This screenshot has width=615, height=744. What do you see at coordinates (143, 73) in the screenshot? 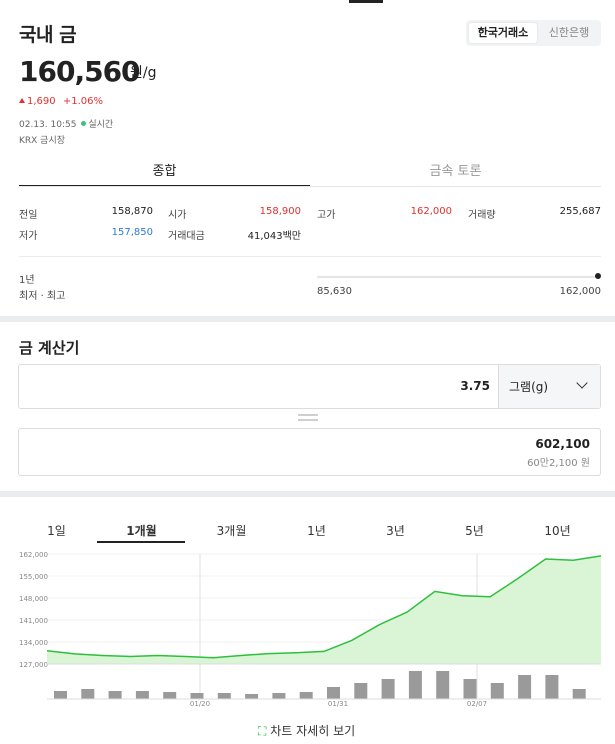
I see `price-unit: 원/g` at bounding box center [143, 73].